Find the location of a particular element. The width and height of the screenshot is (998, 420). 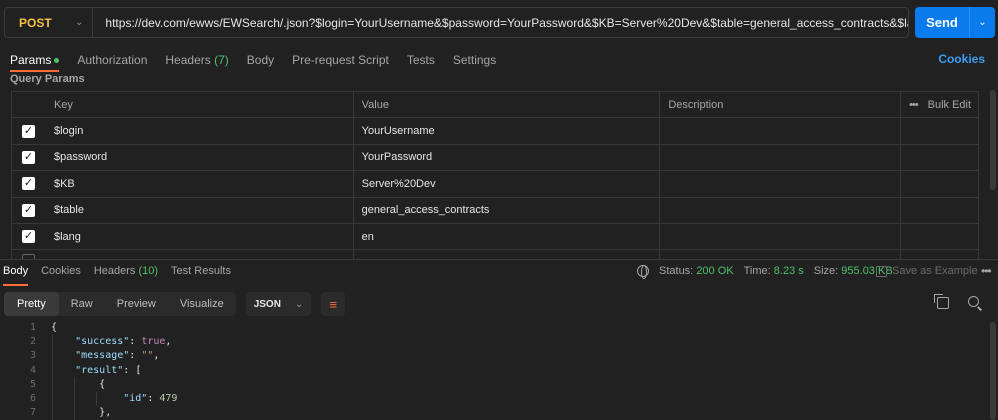

send-button: Send ⌄ is located at coordinates (955, 22).